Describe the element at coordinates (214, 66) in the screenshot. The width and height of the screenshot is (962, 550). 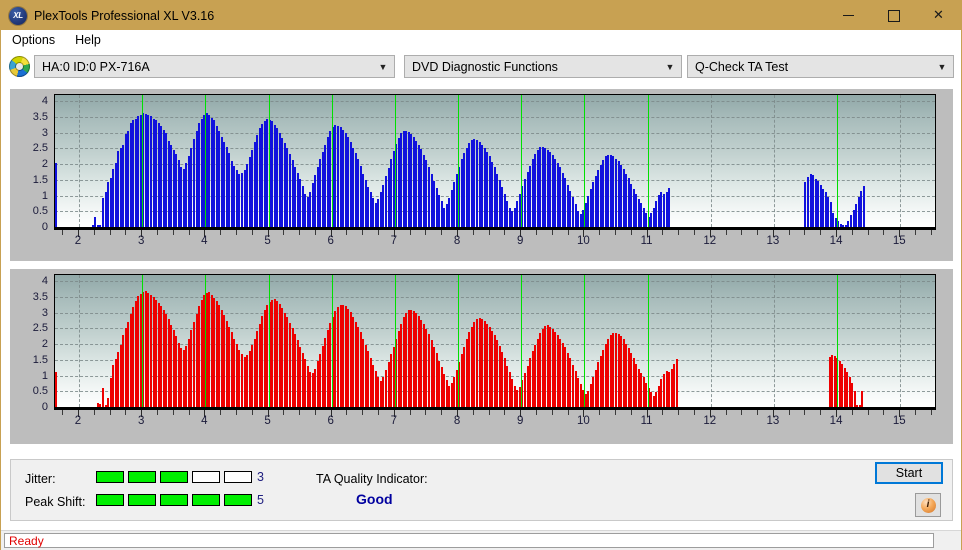
I see `drive-select: HA:0 ID:0 PX-716A ▼` at that location.